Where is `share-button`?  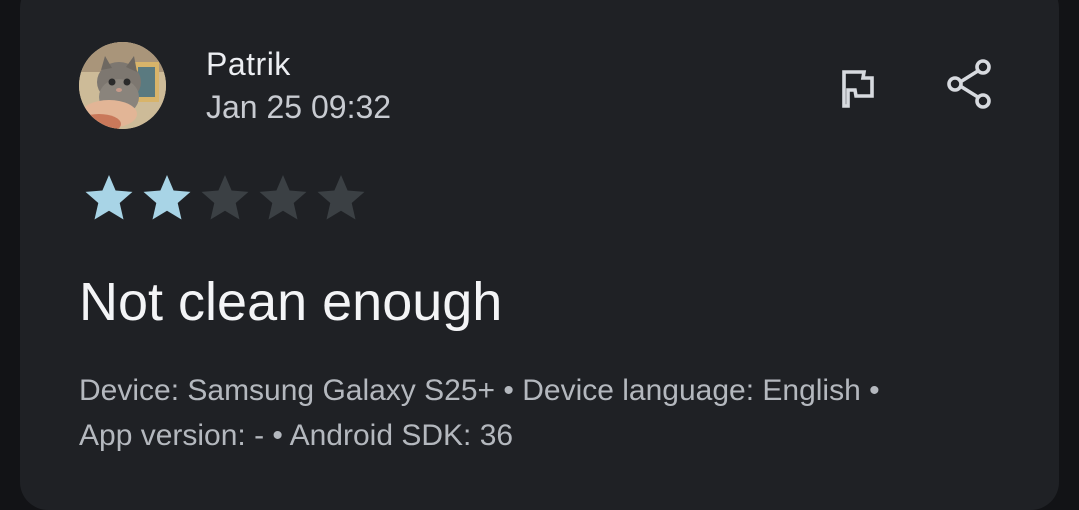 share-button is located at coordinates (969, 84).